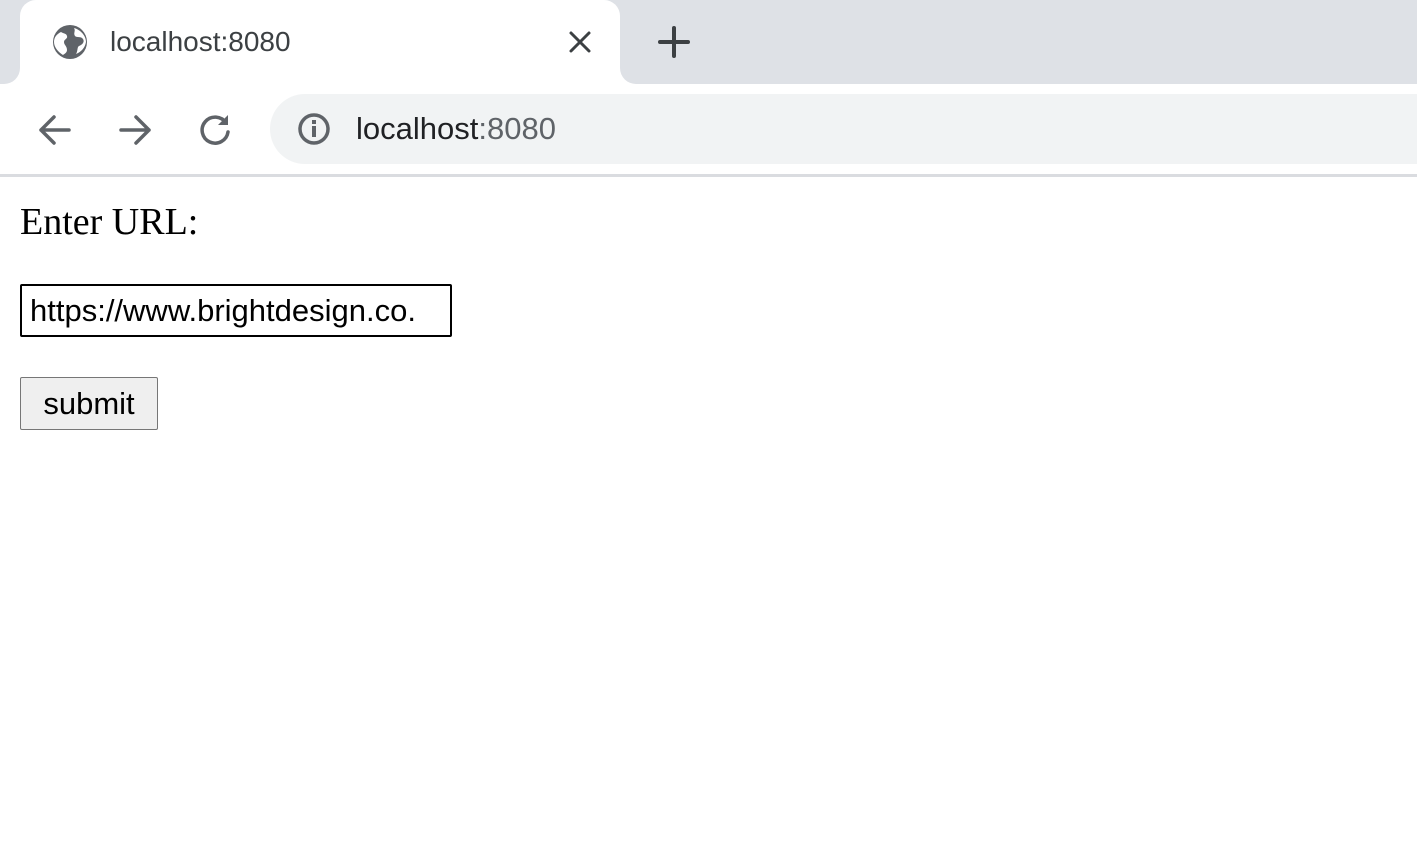 The image size is (1417, 841). Describe the element at coordinates (708, 42) in the screenshot. I see `tab-strip: localhost:8080` at that location.